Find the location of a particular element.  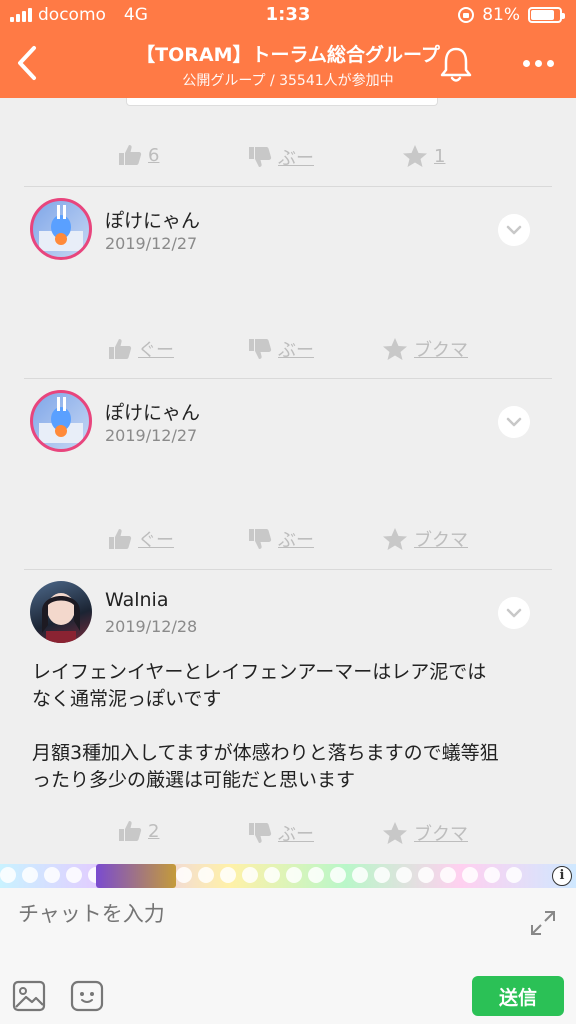

action-row: 2 ぶー ブクマ is located at coordinates (288, 840).